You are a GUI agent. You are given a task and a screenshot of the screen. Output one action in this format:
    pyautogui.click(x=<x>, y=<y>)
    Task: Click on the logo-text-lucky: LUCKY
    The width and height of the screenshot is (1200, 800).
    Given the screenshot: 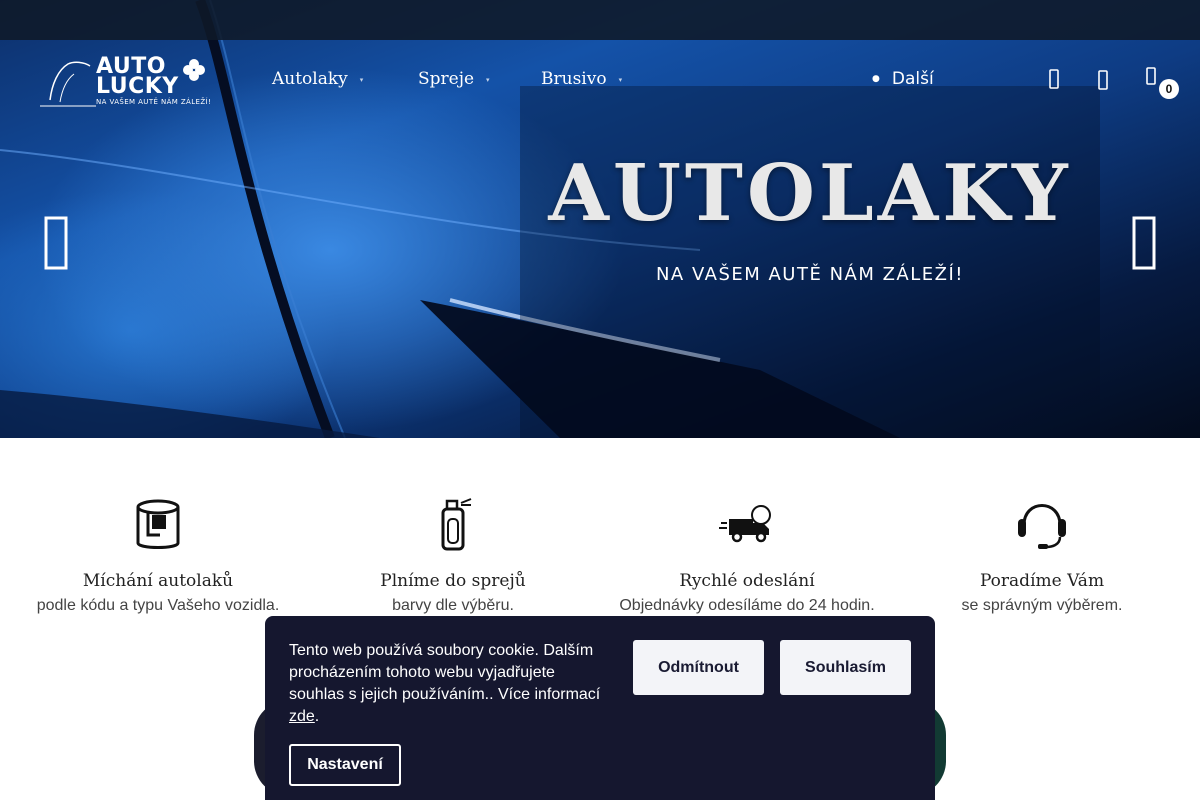 What is the action you would take?
    pyautogui.click(x=137, y=86)
    